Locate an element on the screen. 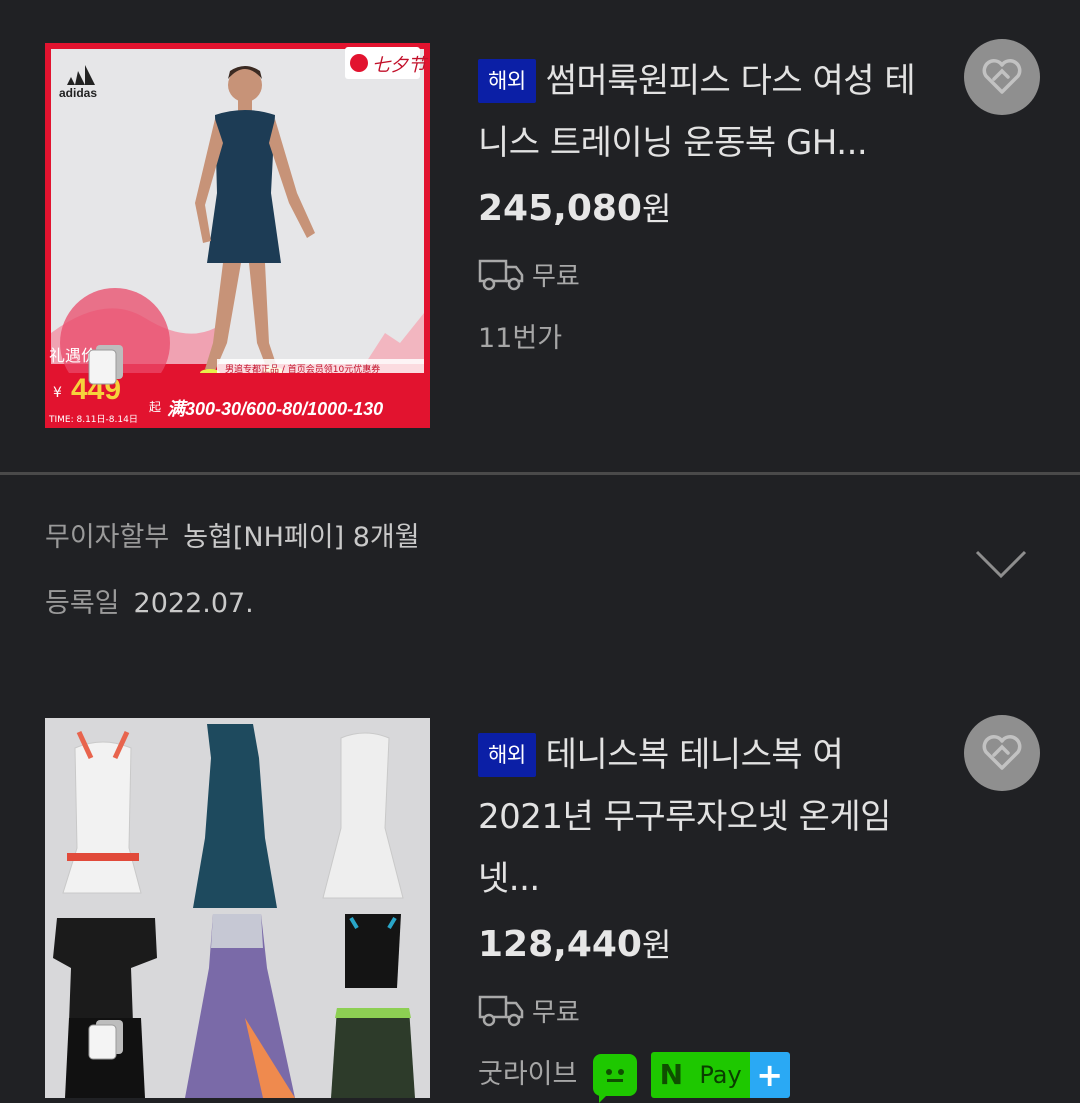 The height and width of the screenshot is (1103, 1080). installment-row: 무이자할부 농협[NH페이] 8개월 is located at coordinates (232, 534).